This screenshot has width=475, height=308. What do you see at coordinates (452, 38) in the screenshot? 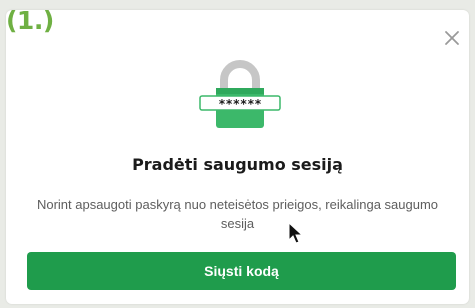
I see `close-icon` at bounding box center [452, 38].